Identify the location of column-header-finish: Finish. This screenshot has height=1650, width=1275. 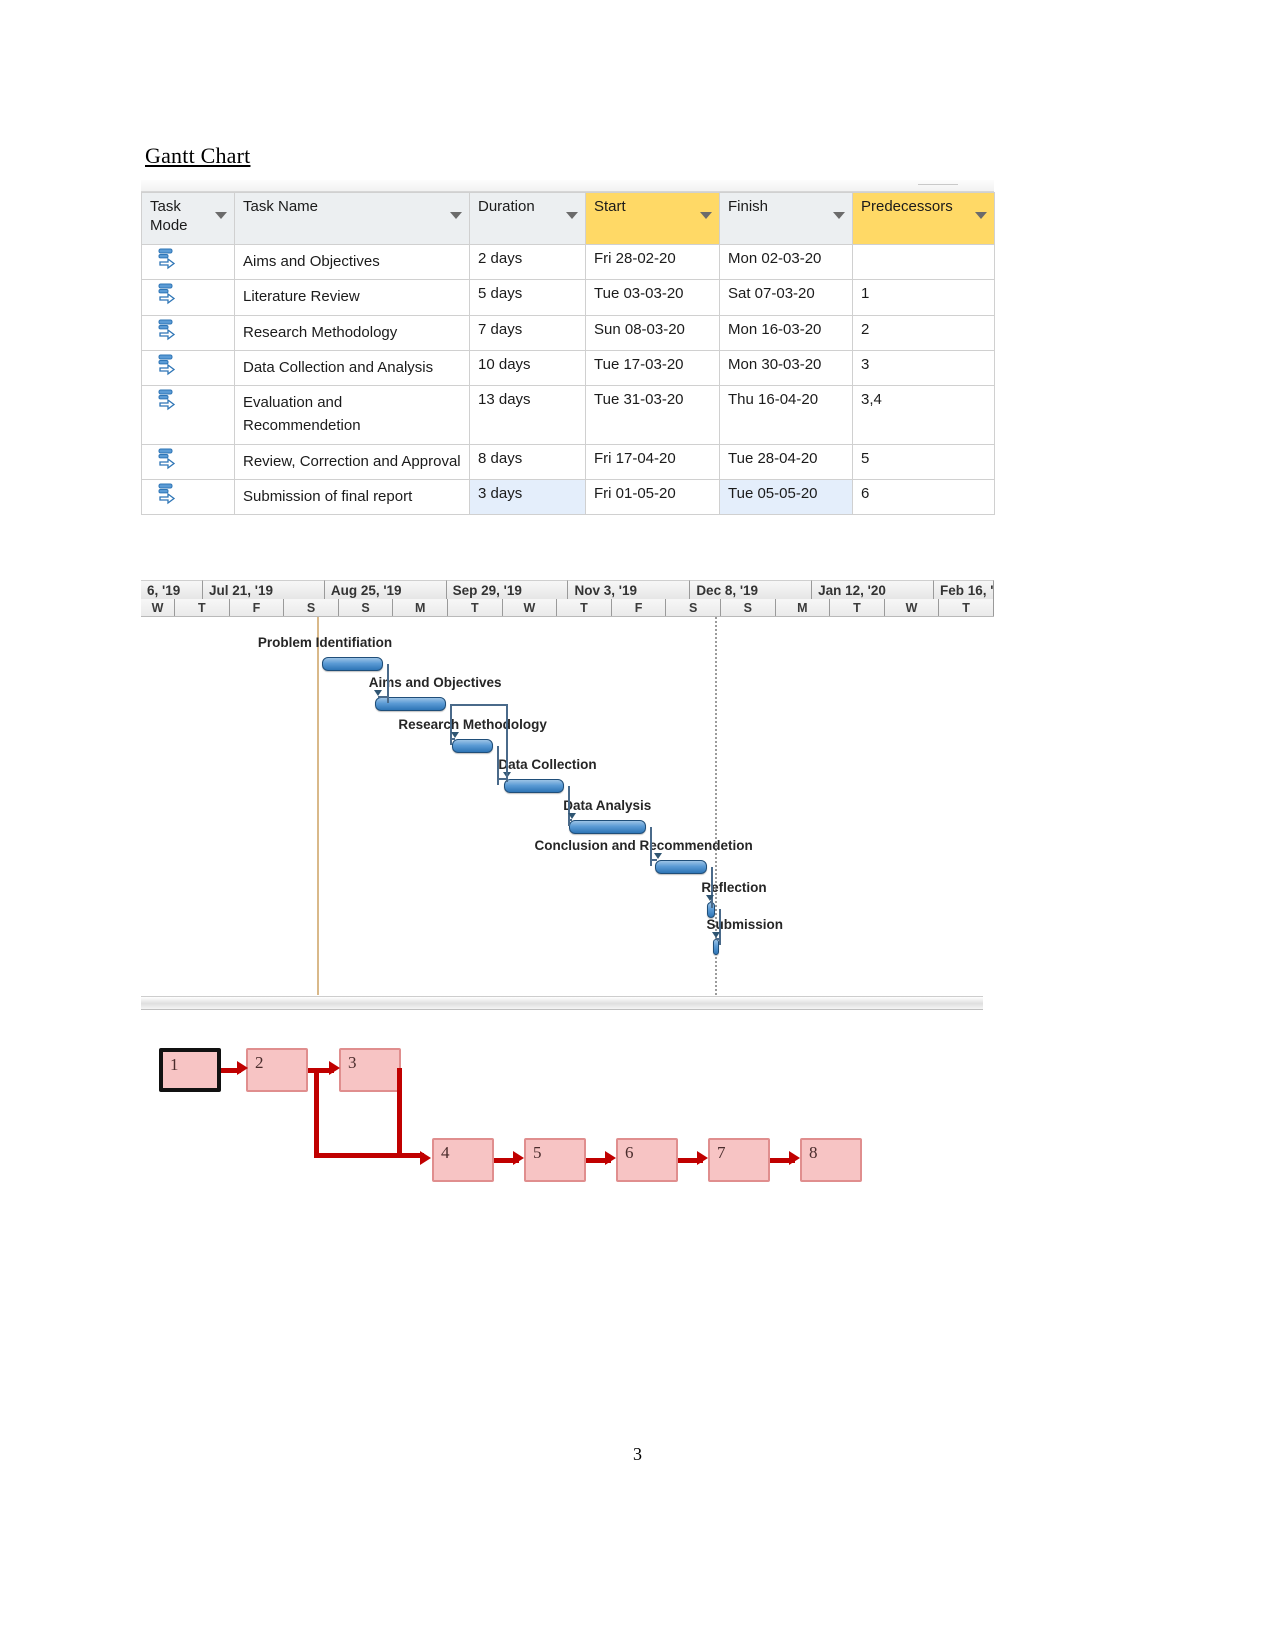
(786, 218).